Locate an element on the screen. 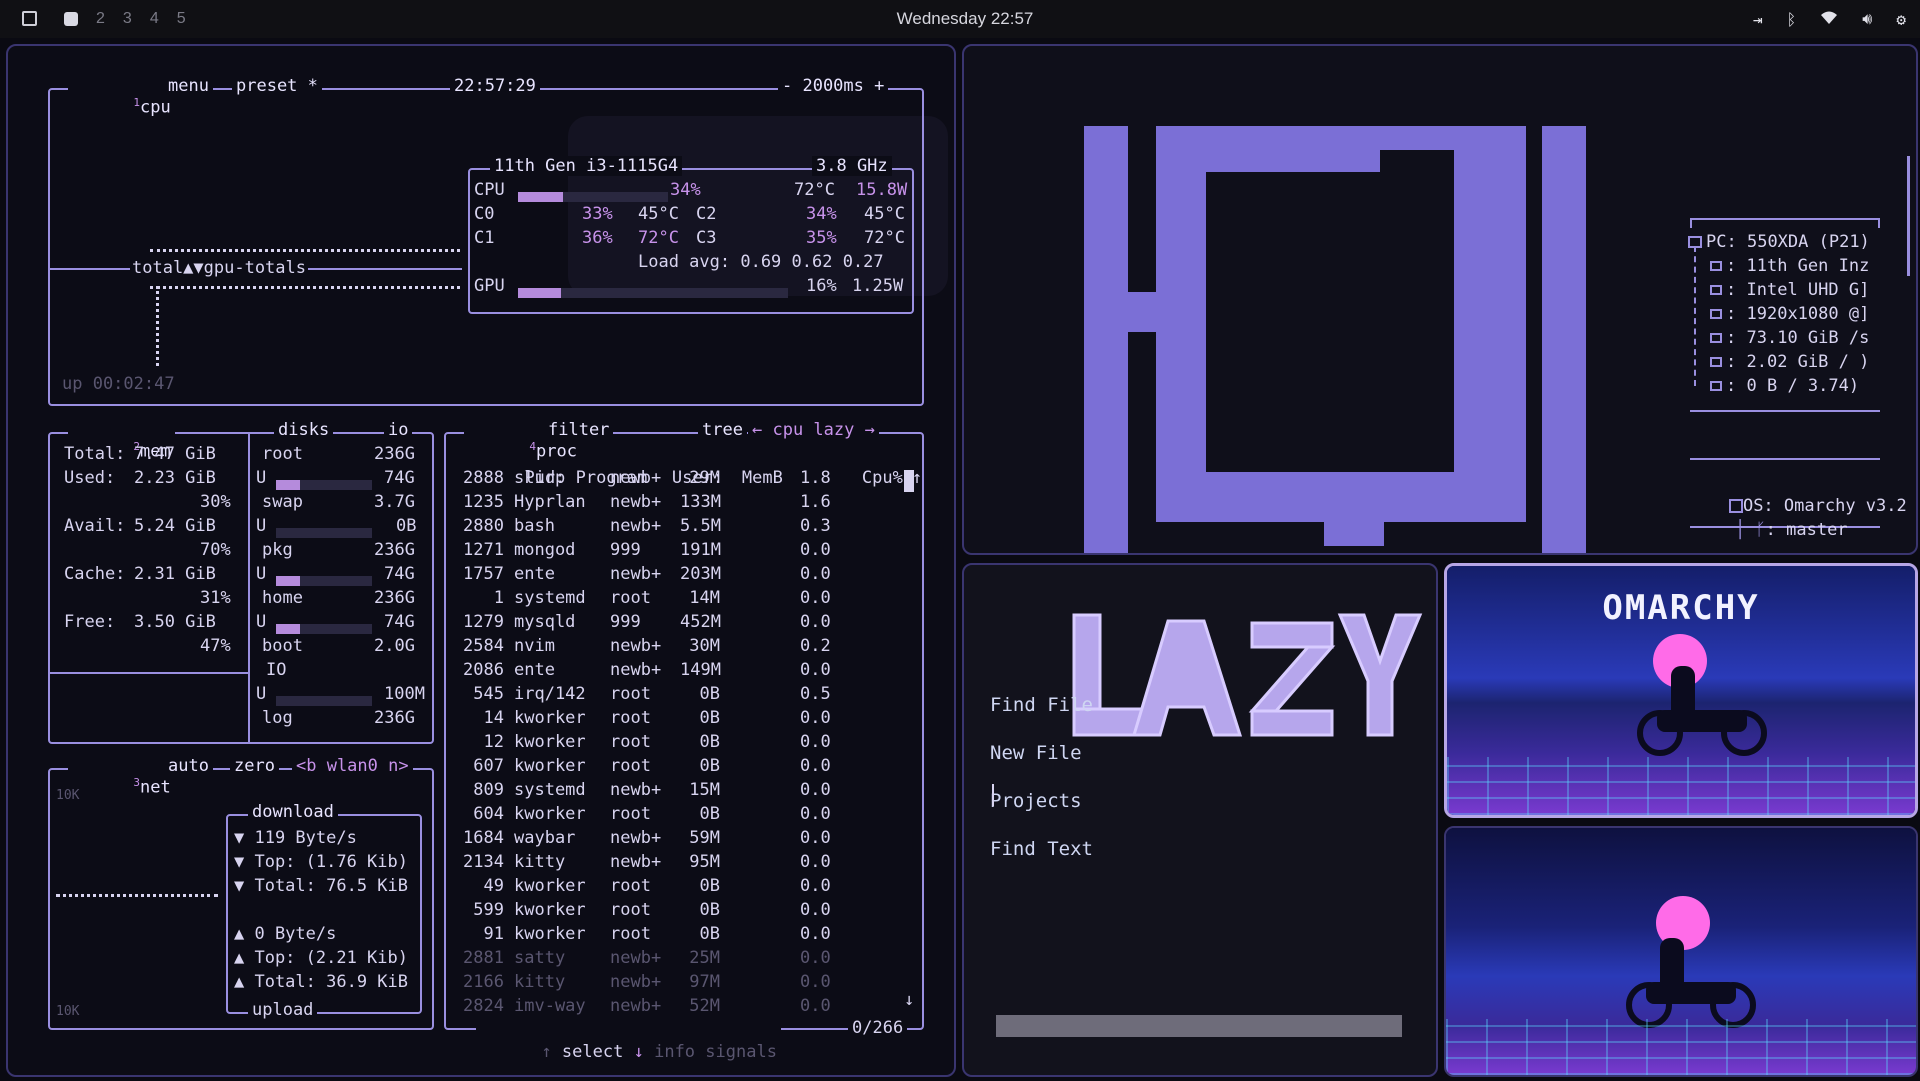 The width and height of the screenshot is (1920, 1081). table-row: 1279 mysqld 999 452M 0.0 is located at coordinates (677, 622).